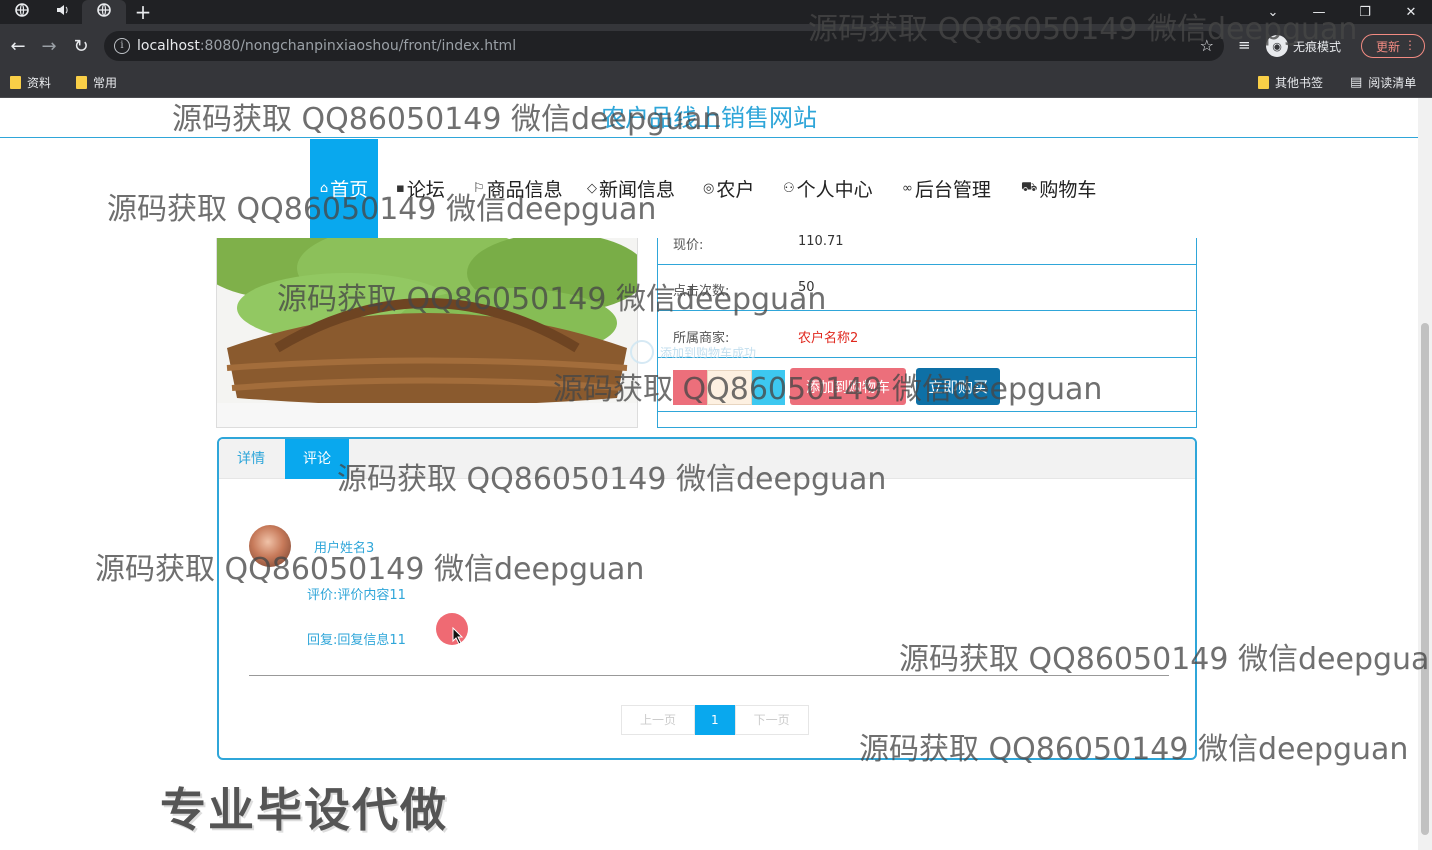  I want to click on forward-icon: →, so click(49, 46).